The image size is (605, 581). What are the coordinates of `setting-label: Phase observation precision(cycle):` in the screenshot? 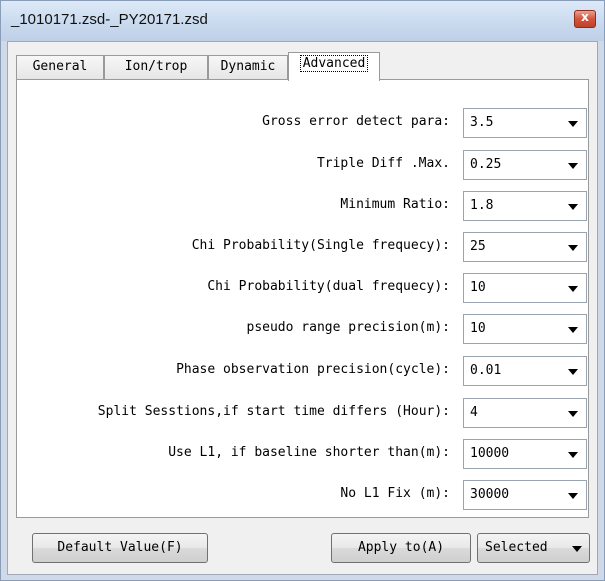 It's located at (313, 369).